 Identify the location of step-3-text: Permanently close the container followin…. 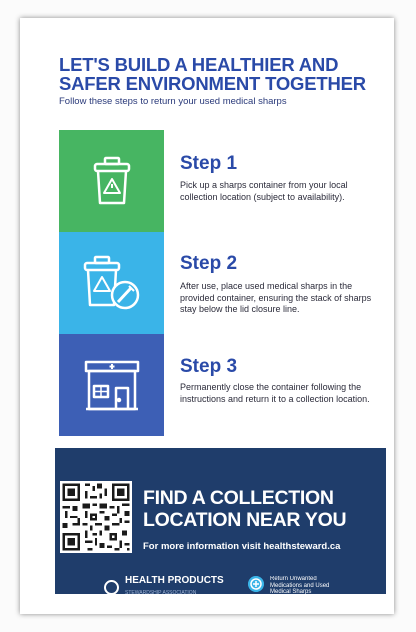
(275, 393).